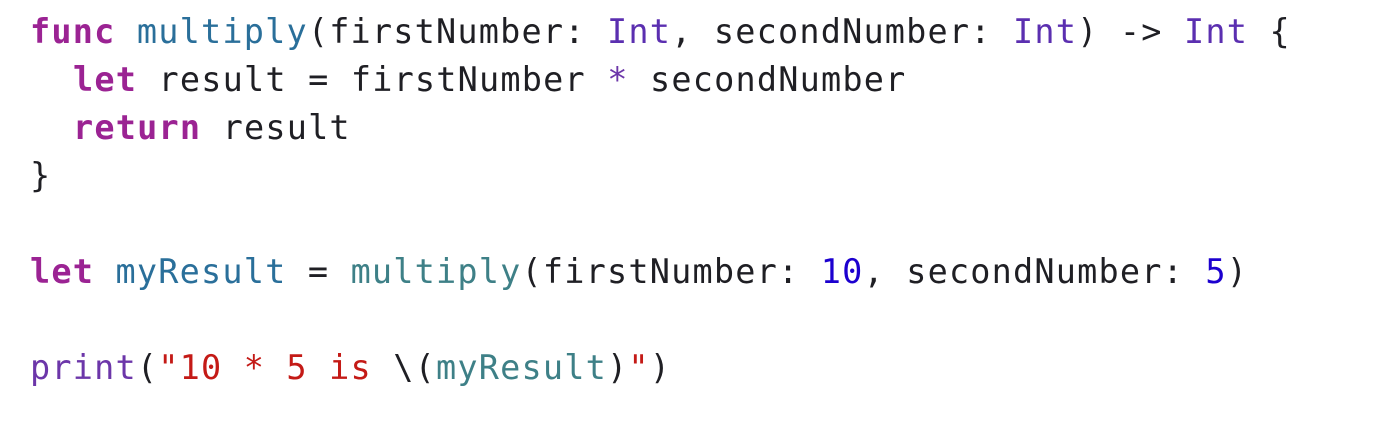 The width and height of the screenshot is (1374, 434). I want to click on multiply-operator: *, so click(618, 79).